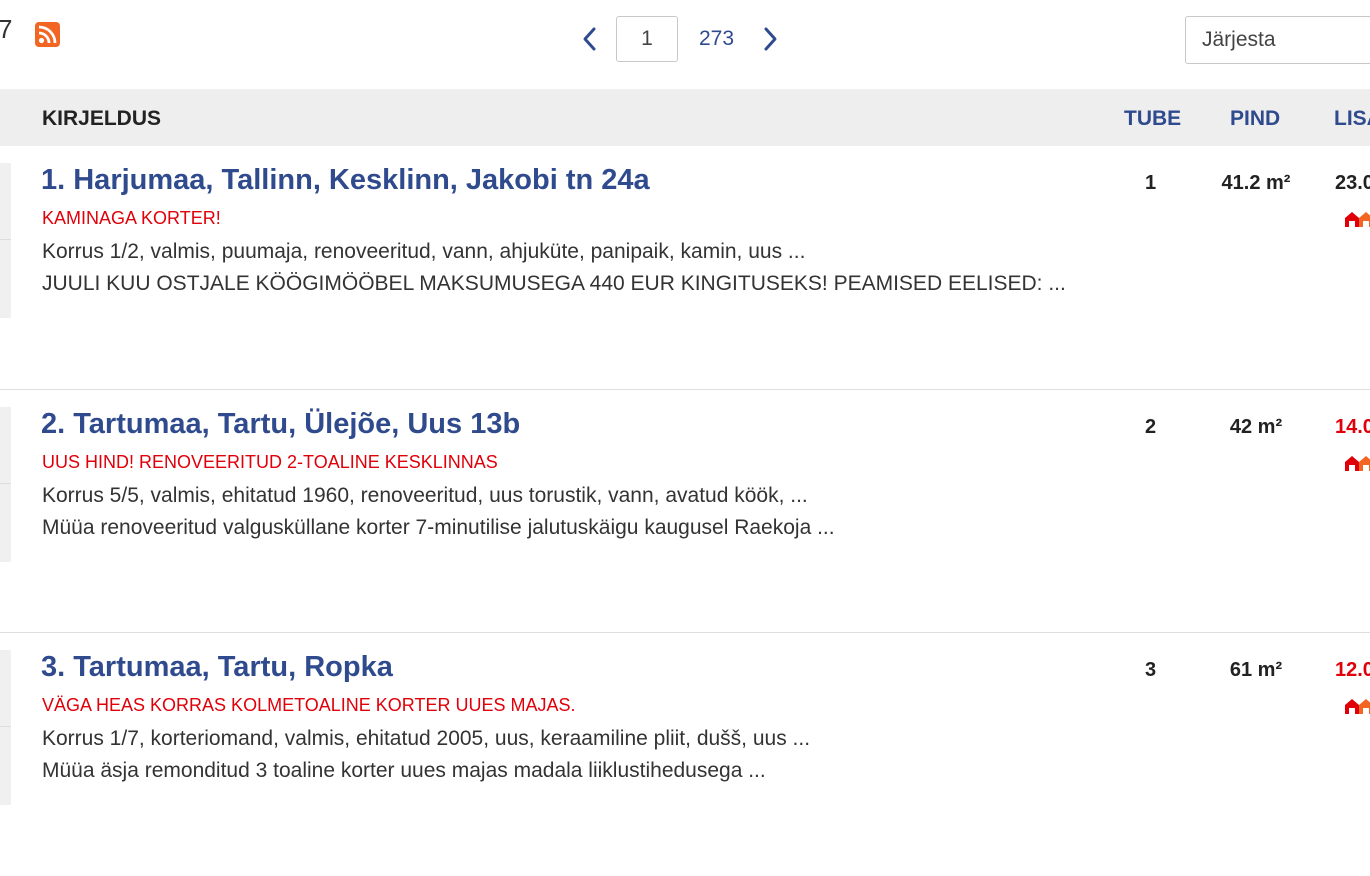  What do you see at coordinates (131, 218) in the screenshot?
I see `listing-slogan: KAMINAGA KORTER!` at bounding box center [131, 218].